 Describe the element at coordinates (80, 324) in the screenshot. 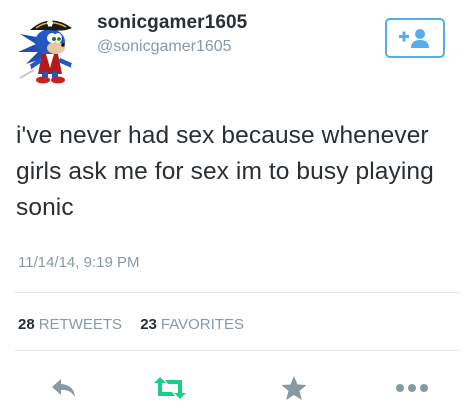

I see `retweets-label: RETWEETS` at that location.